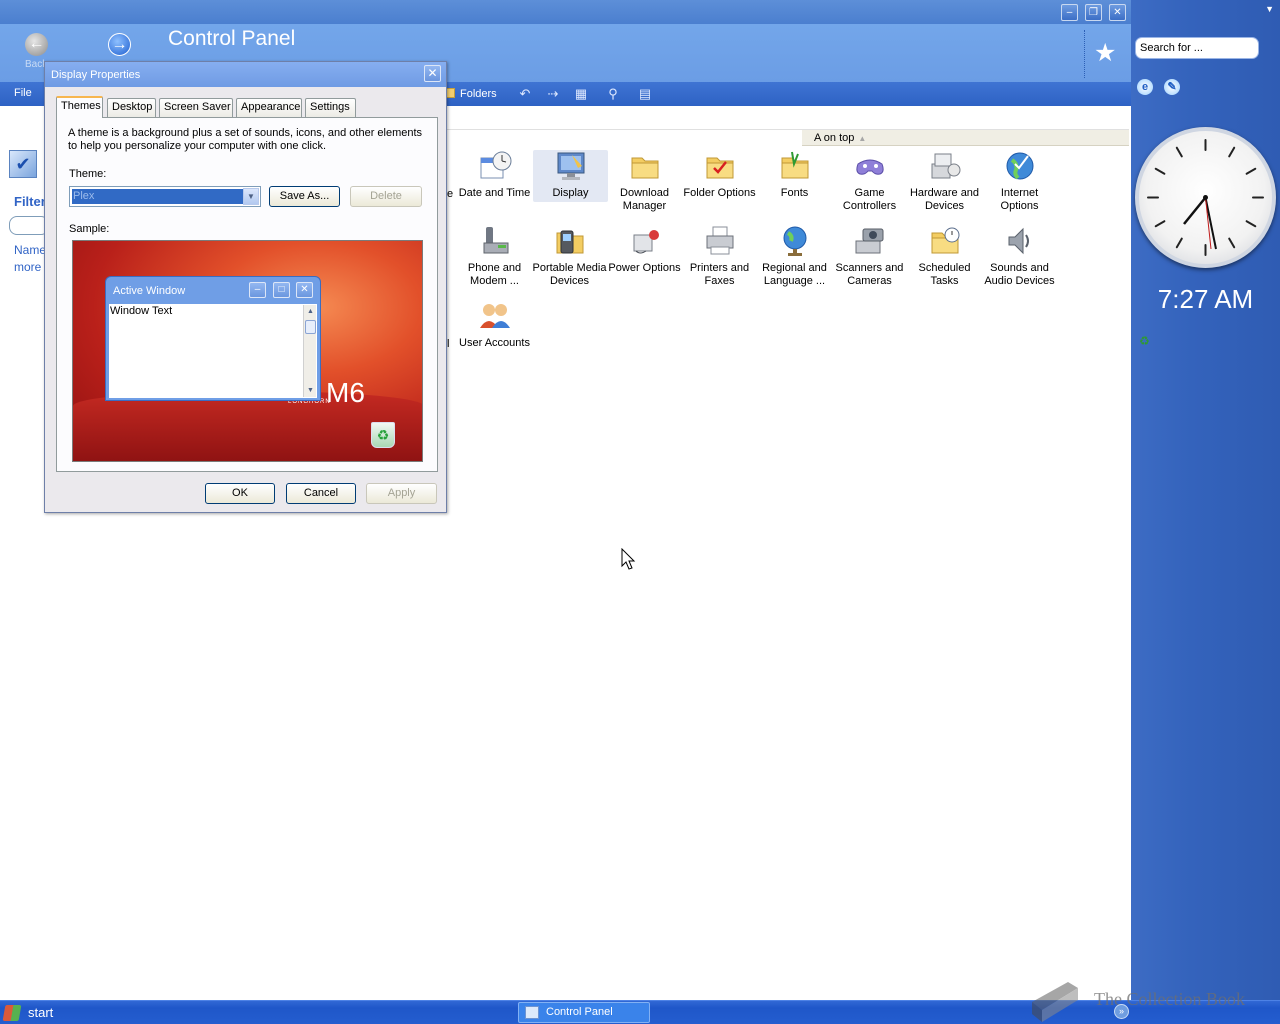 The width and height of the screenshot is (1280, 1024). What do you see at coordinates (79, 107) in the screenshot?
I see `tab-themes: Themes` at bounding box center [79, 107].